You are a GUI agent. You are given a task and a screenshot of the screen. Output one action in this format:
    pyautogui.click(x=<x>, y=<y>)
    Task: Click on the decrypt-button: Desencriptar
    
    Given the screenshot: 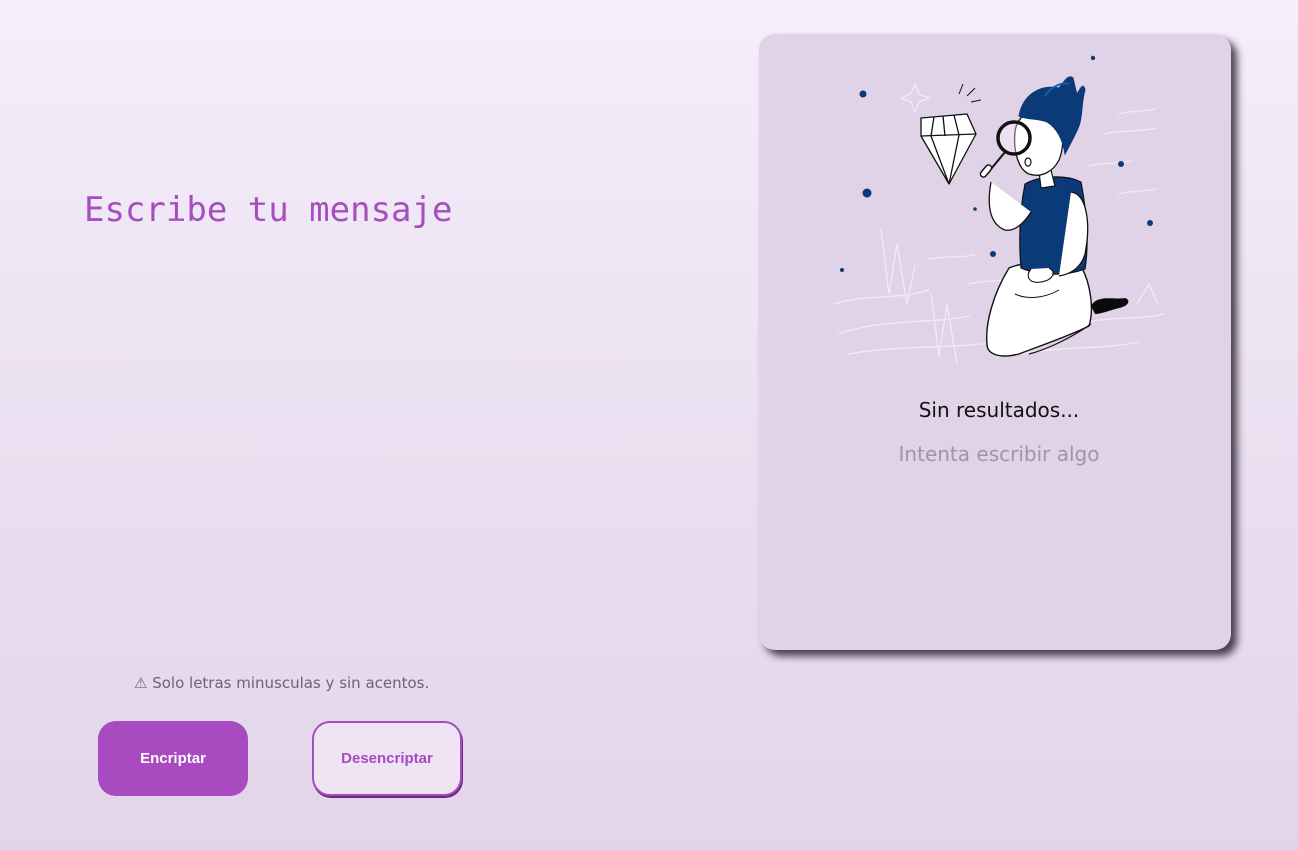 What is the action you would take?
    pyautogui.click(x=387, y=758)
    